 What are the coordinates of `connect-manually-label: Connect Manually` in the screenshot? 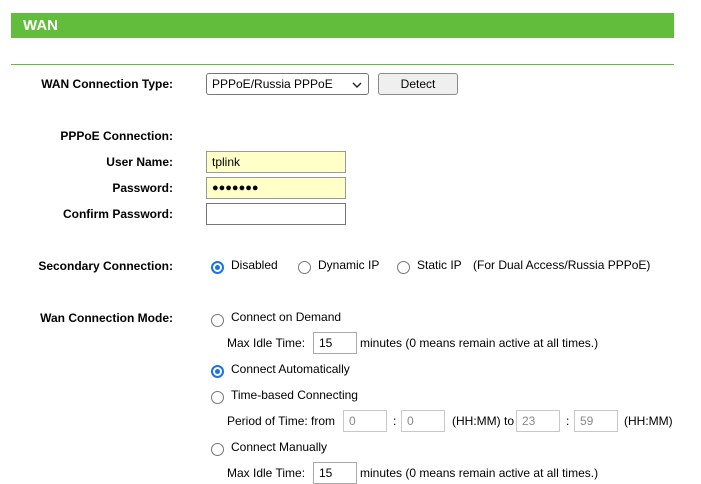 It's located at (279, 447).